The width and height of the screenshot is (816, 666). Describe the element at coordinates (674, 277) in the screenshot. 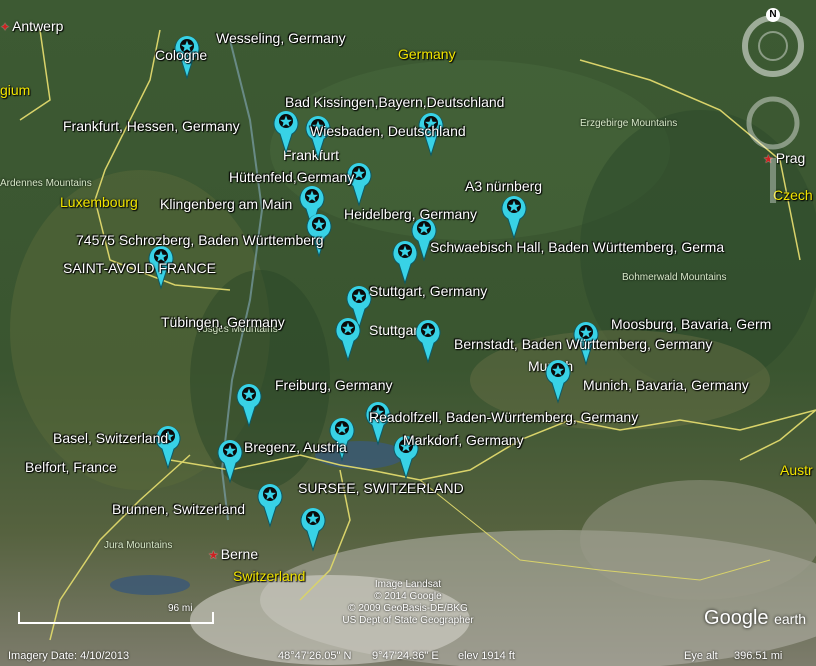

I see `region-bohmerwald: Bohmerwald Mountains` at that location.